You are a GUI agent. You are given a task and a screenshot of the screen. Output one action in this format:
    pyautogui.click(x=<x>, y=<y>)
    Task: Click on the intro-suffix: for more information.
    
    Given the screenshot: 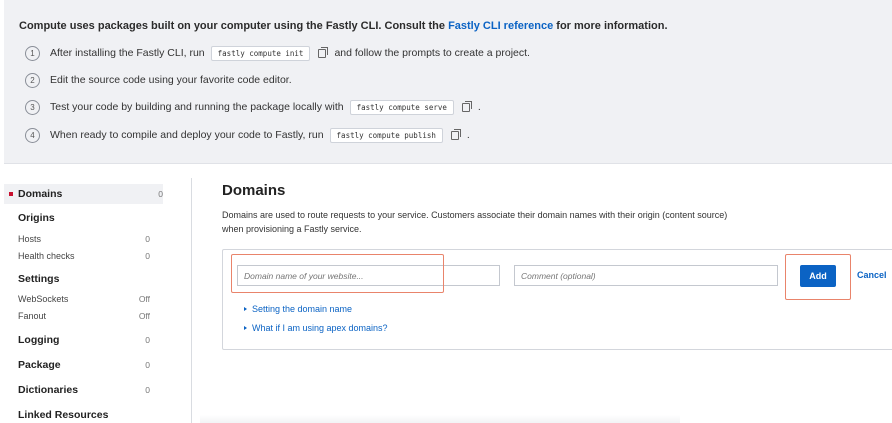 What is the action you would take?
    pyautogui.click(x=612, y=26)
    